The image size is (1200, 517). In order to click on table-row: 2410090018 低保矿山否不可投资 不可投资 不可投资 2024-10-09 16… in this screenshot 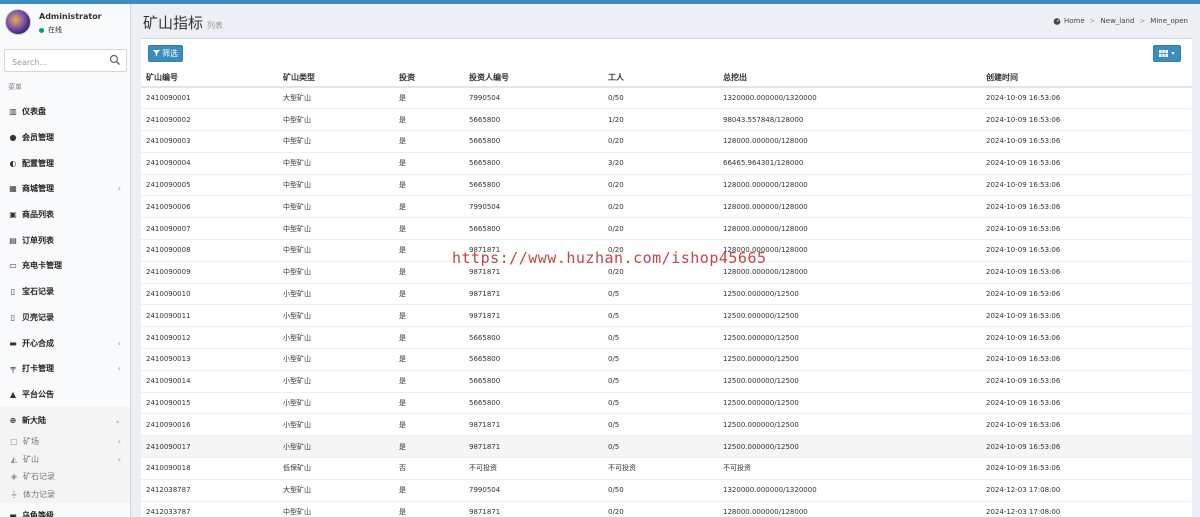, I will do `click(666, 468)`.